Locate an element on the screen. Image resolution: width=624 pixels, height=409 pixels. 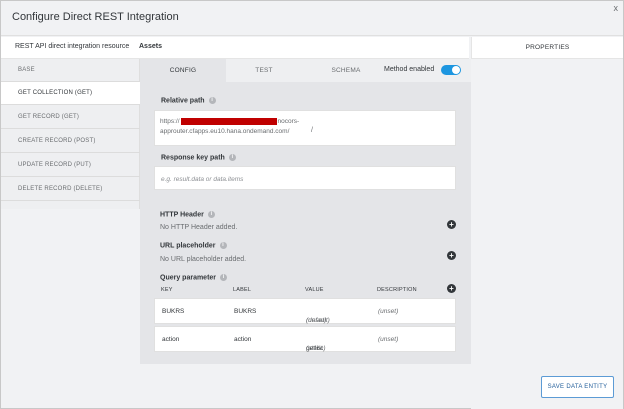
url-placeholder-empty: No URL placeholder added. is located at coordinates (203, 259).